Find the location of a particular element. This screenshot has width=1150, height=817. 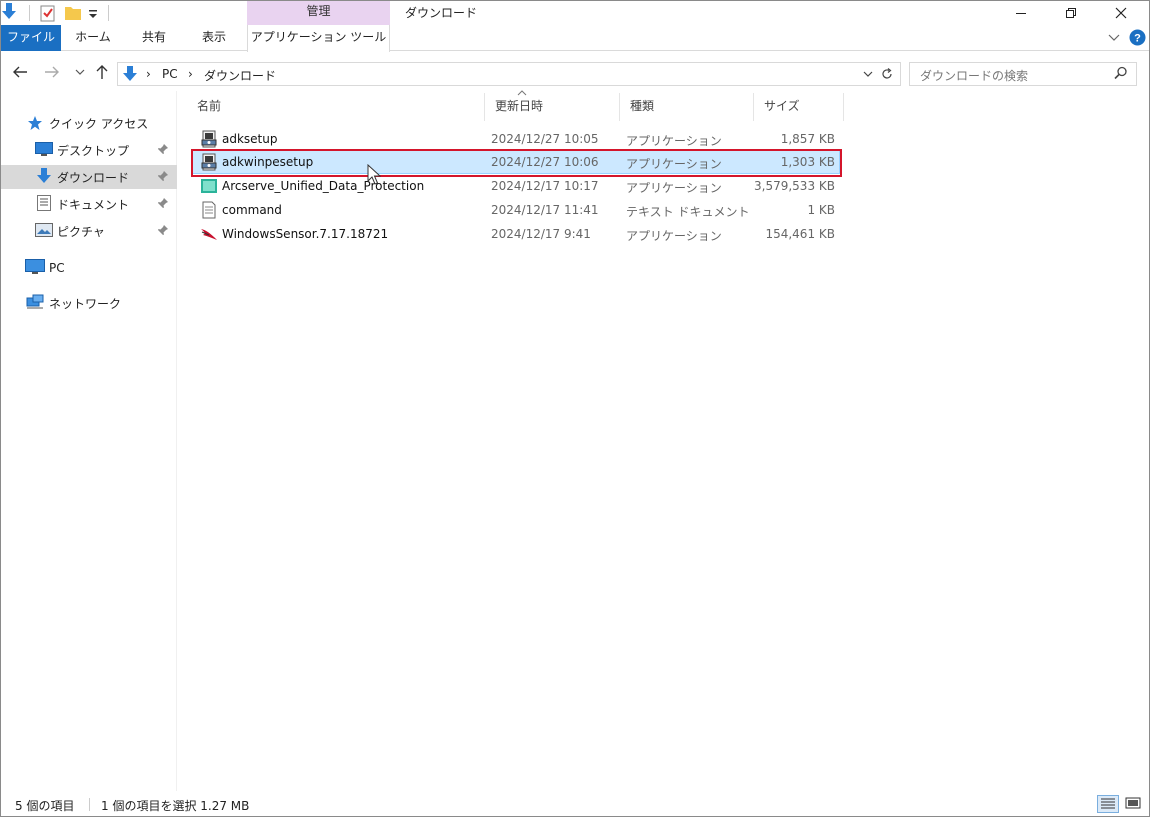

details-view-button is located at coordinates (1108, 804).